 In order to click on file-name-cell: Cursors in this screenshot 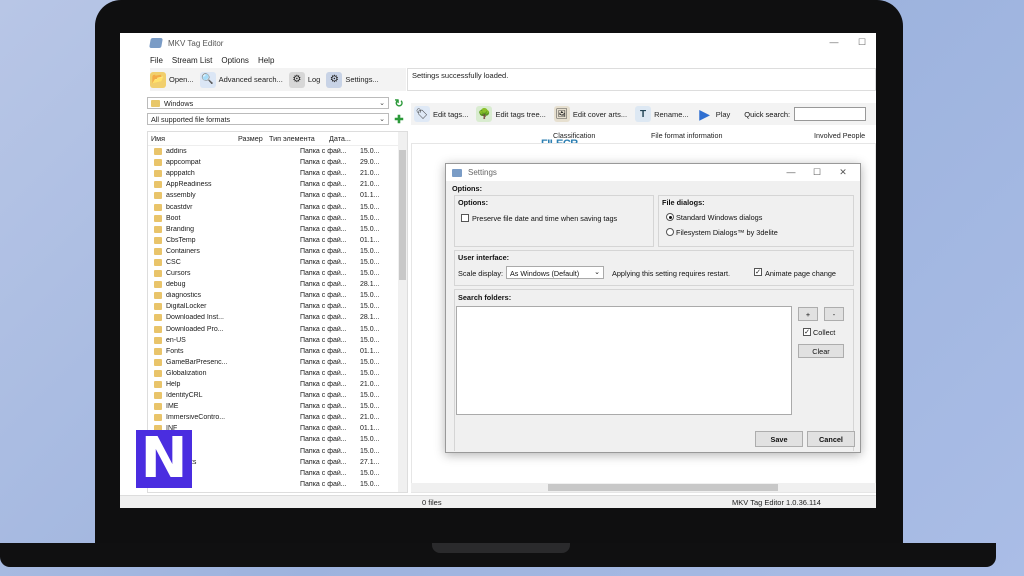, I will do `click(207, 274)`.